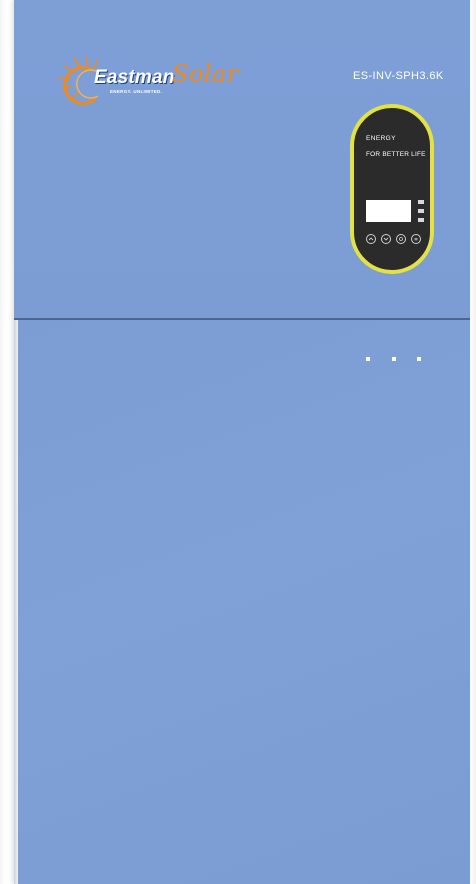  I want to click on back-icon, so click(416, 239).